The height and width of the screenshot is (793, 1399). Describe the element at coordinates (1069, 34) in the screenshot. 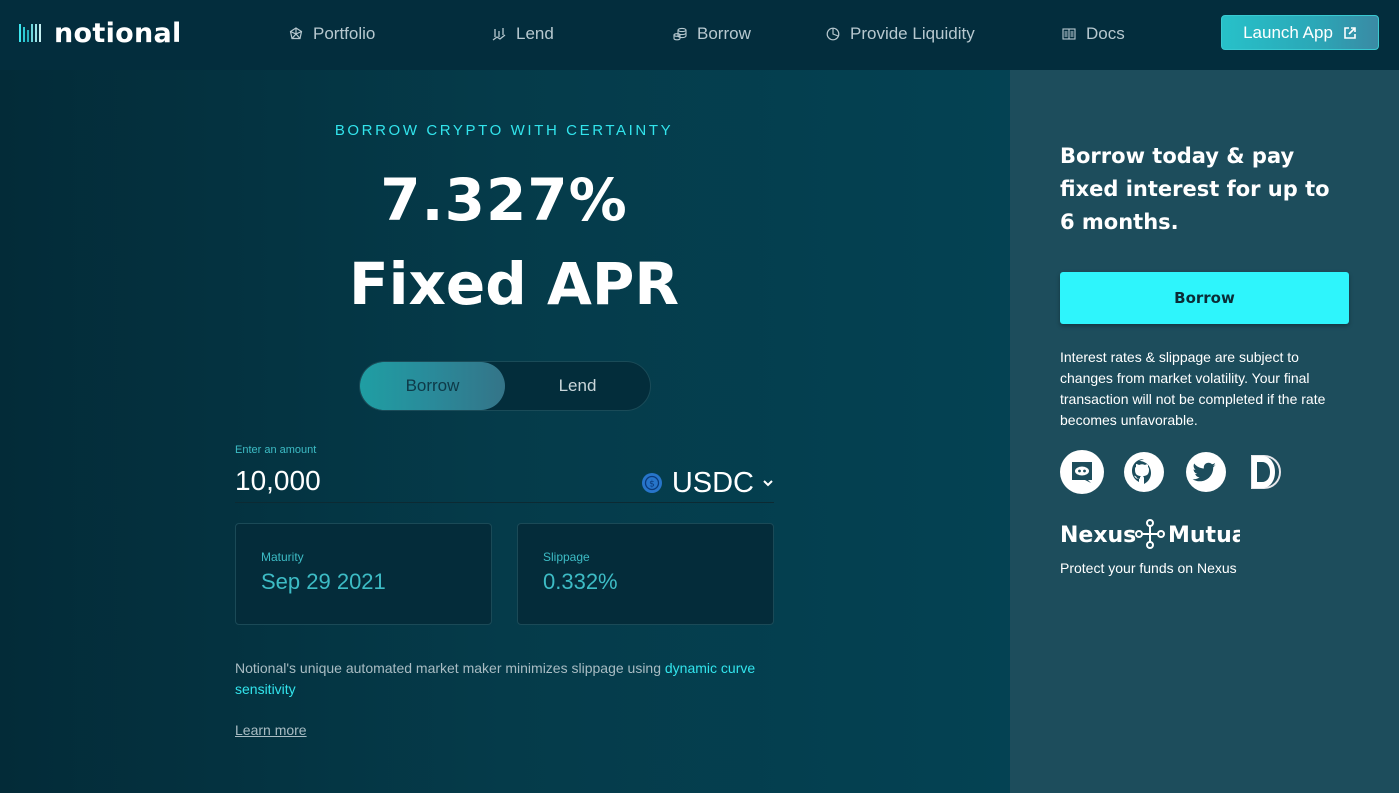

I see `book-icon` at that location.